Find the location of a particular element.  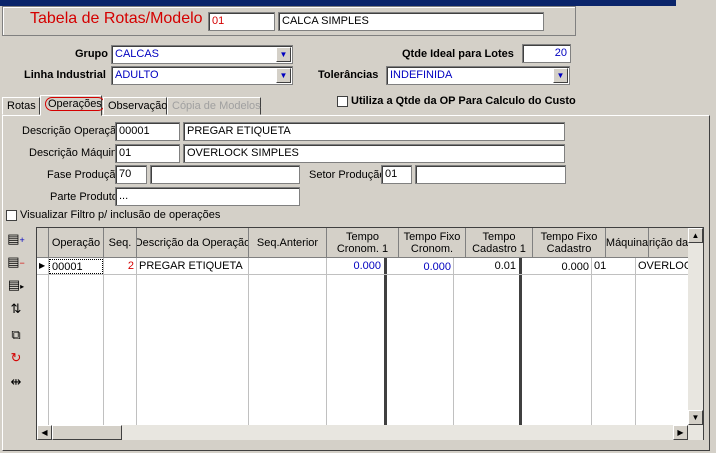

scroll-up-icon: ▲ is located at coordinates (695, 235).